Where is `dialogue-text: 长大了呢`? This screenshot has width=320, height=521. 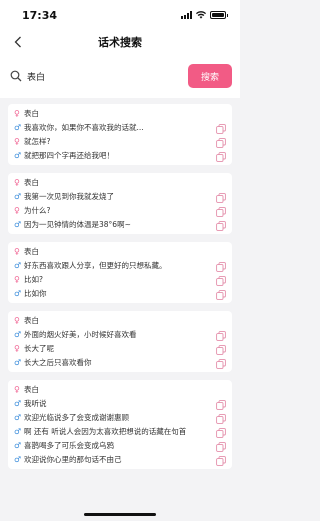
dialogue-text: 长大了呢 is located at coordinates (39, 348).